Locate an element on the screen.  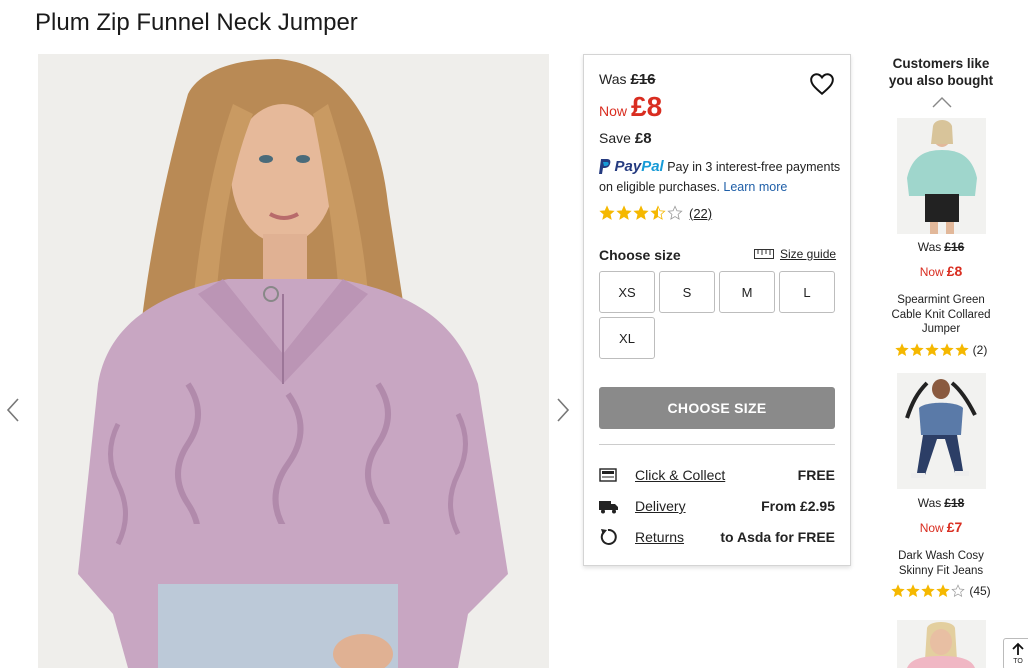
choose-size-heading: Choose size is located at coordinates (640, 255).